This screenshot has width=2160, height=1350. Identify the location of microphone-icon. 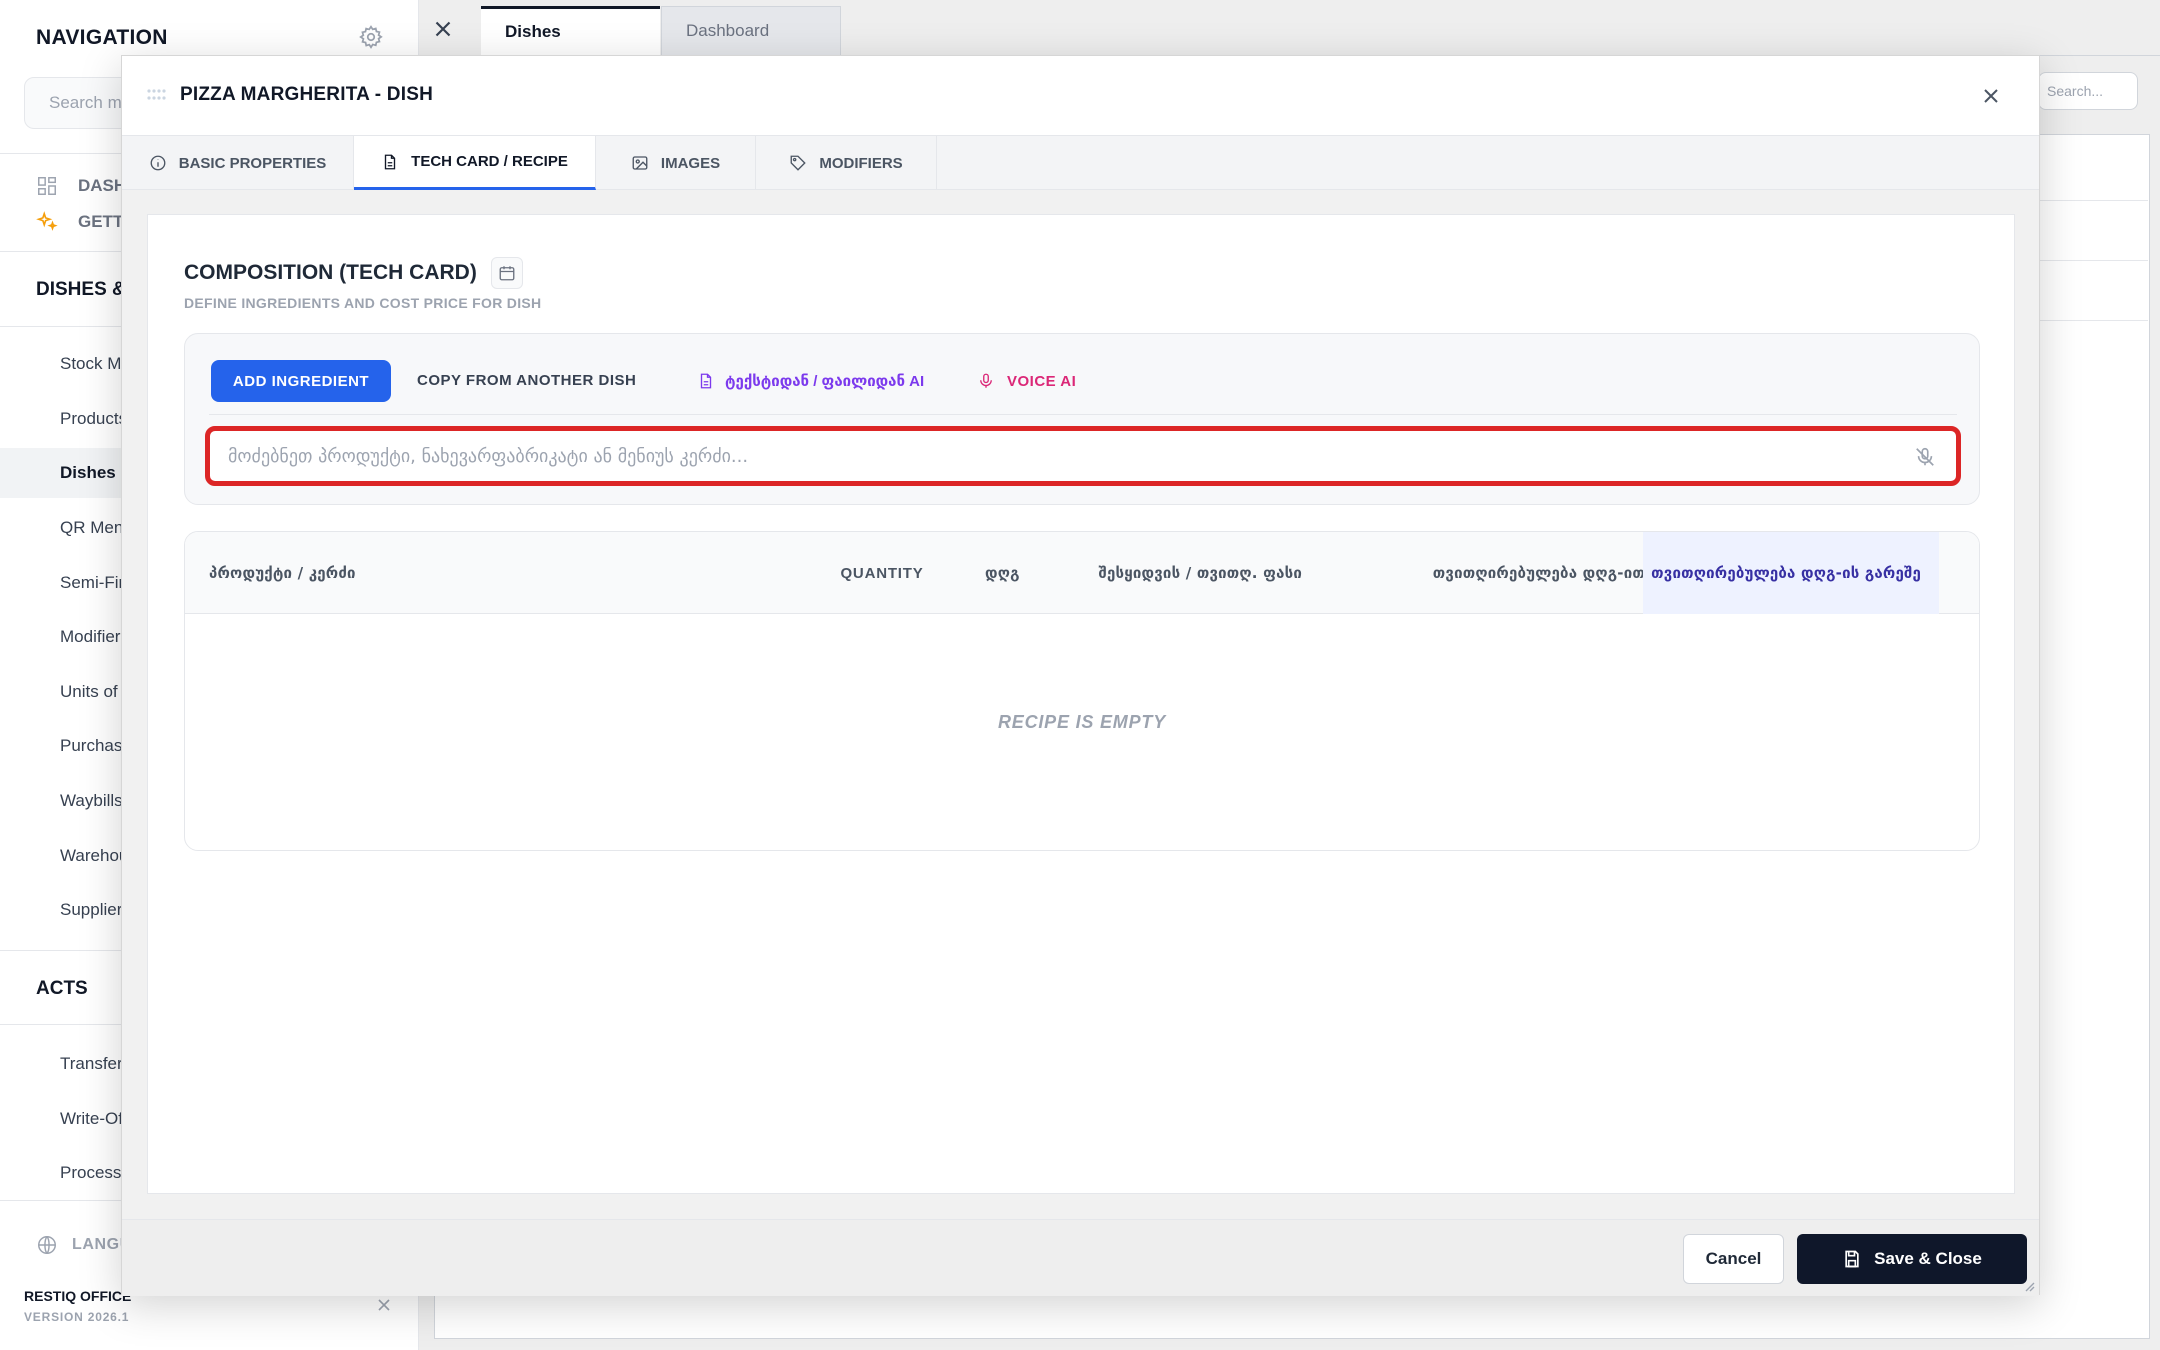
(986, 380).